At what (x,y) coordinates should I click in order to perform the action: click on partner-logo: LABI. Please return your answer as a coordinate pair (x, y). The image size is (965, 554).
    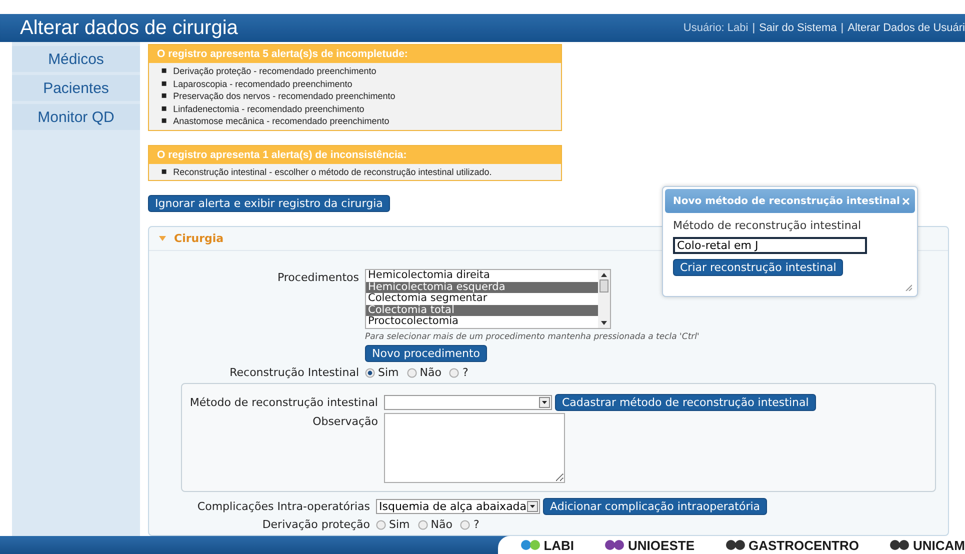
    Looking at the image, I should click on (547, 545).